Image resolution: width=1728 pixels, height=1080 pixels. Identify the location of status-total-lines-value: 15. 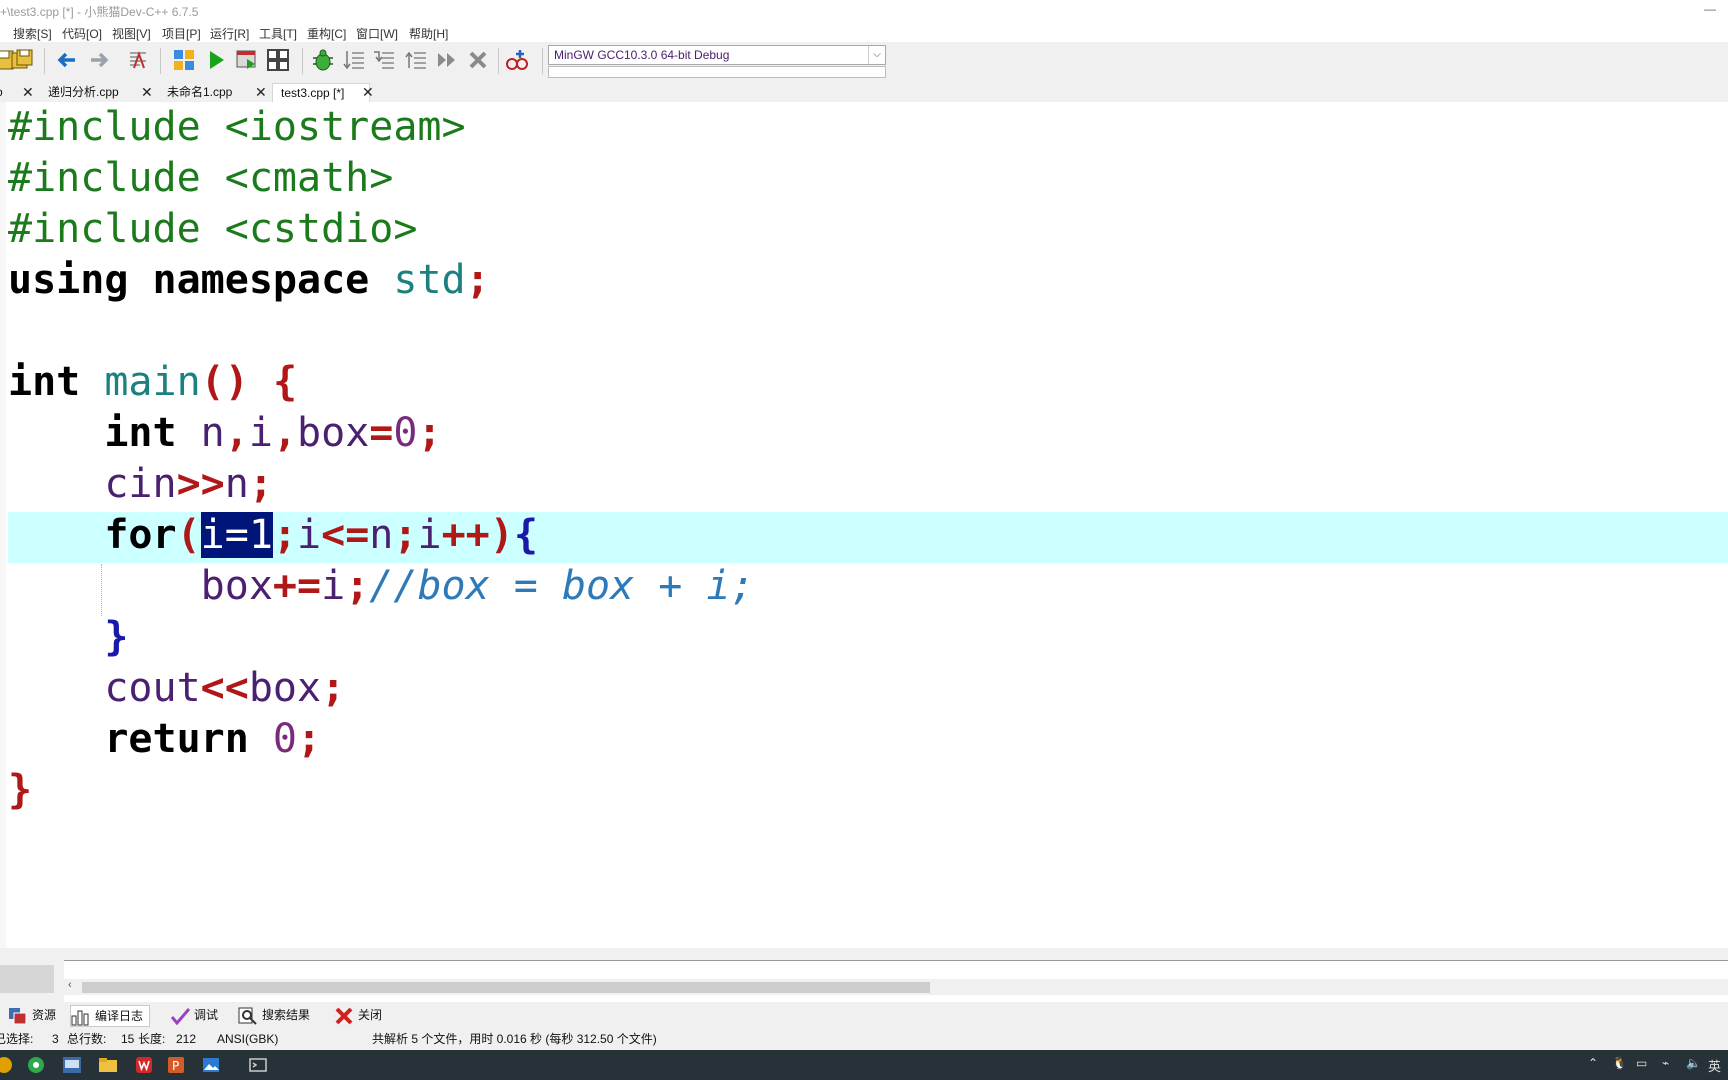
(128, 1039).